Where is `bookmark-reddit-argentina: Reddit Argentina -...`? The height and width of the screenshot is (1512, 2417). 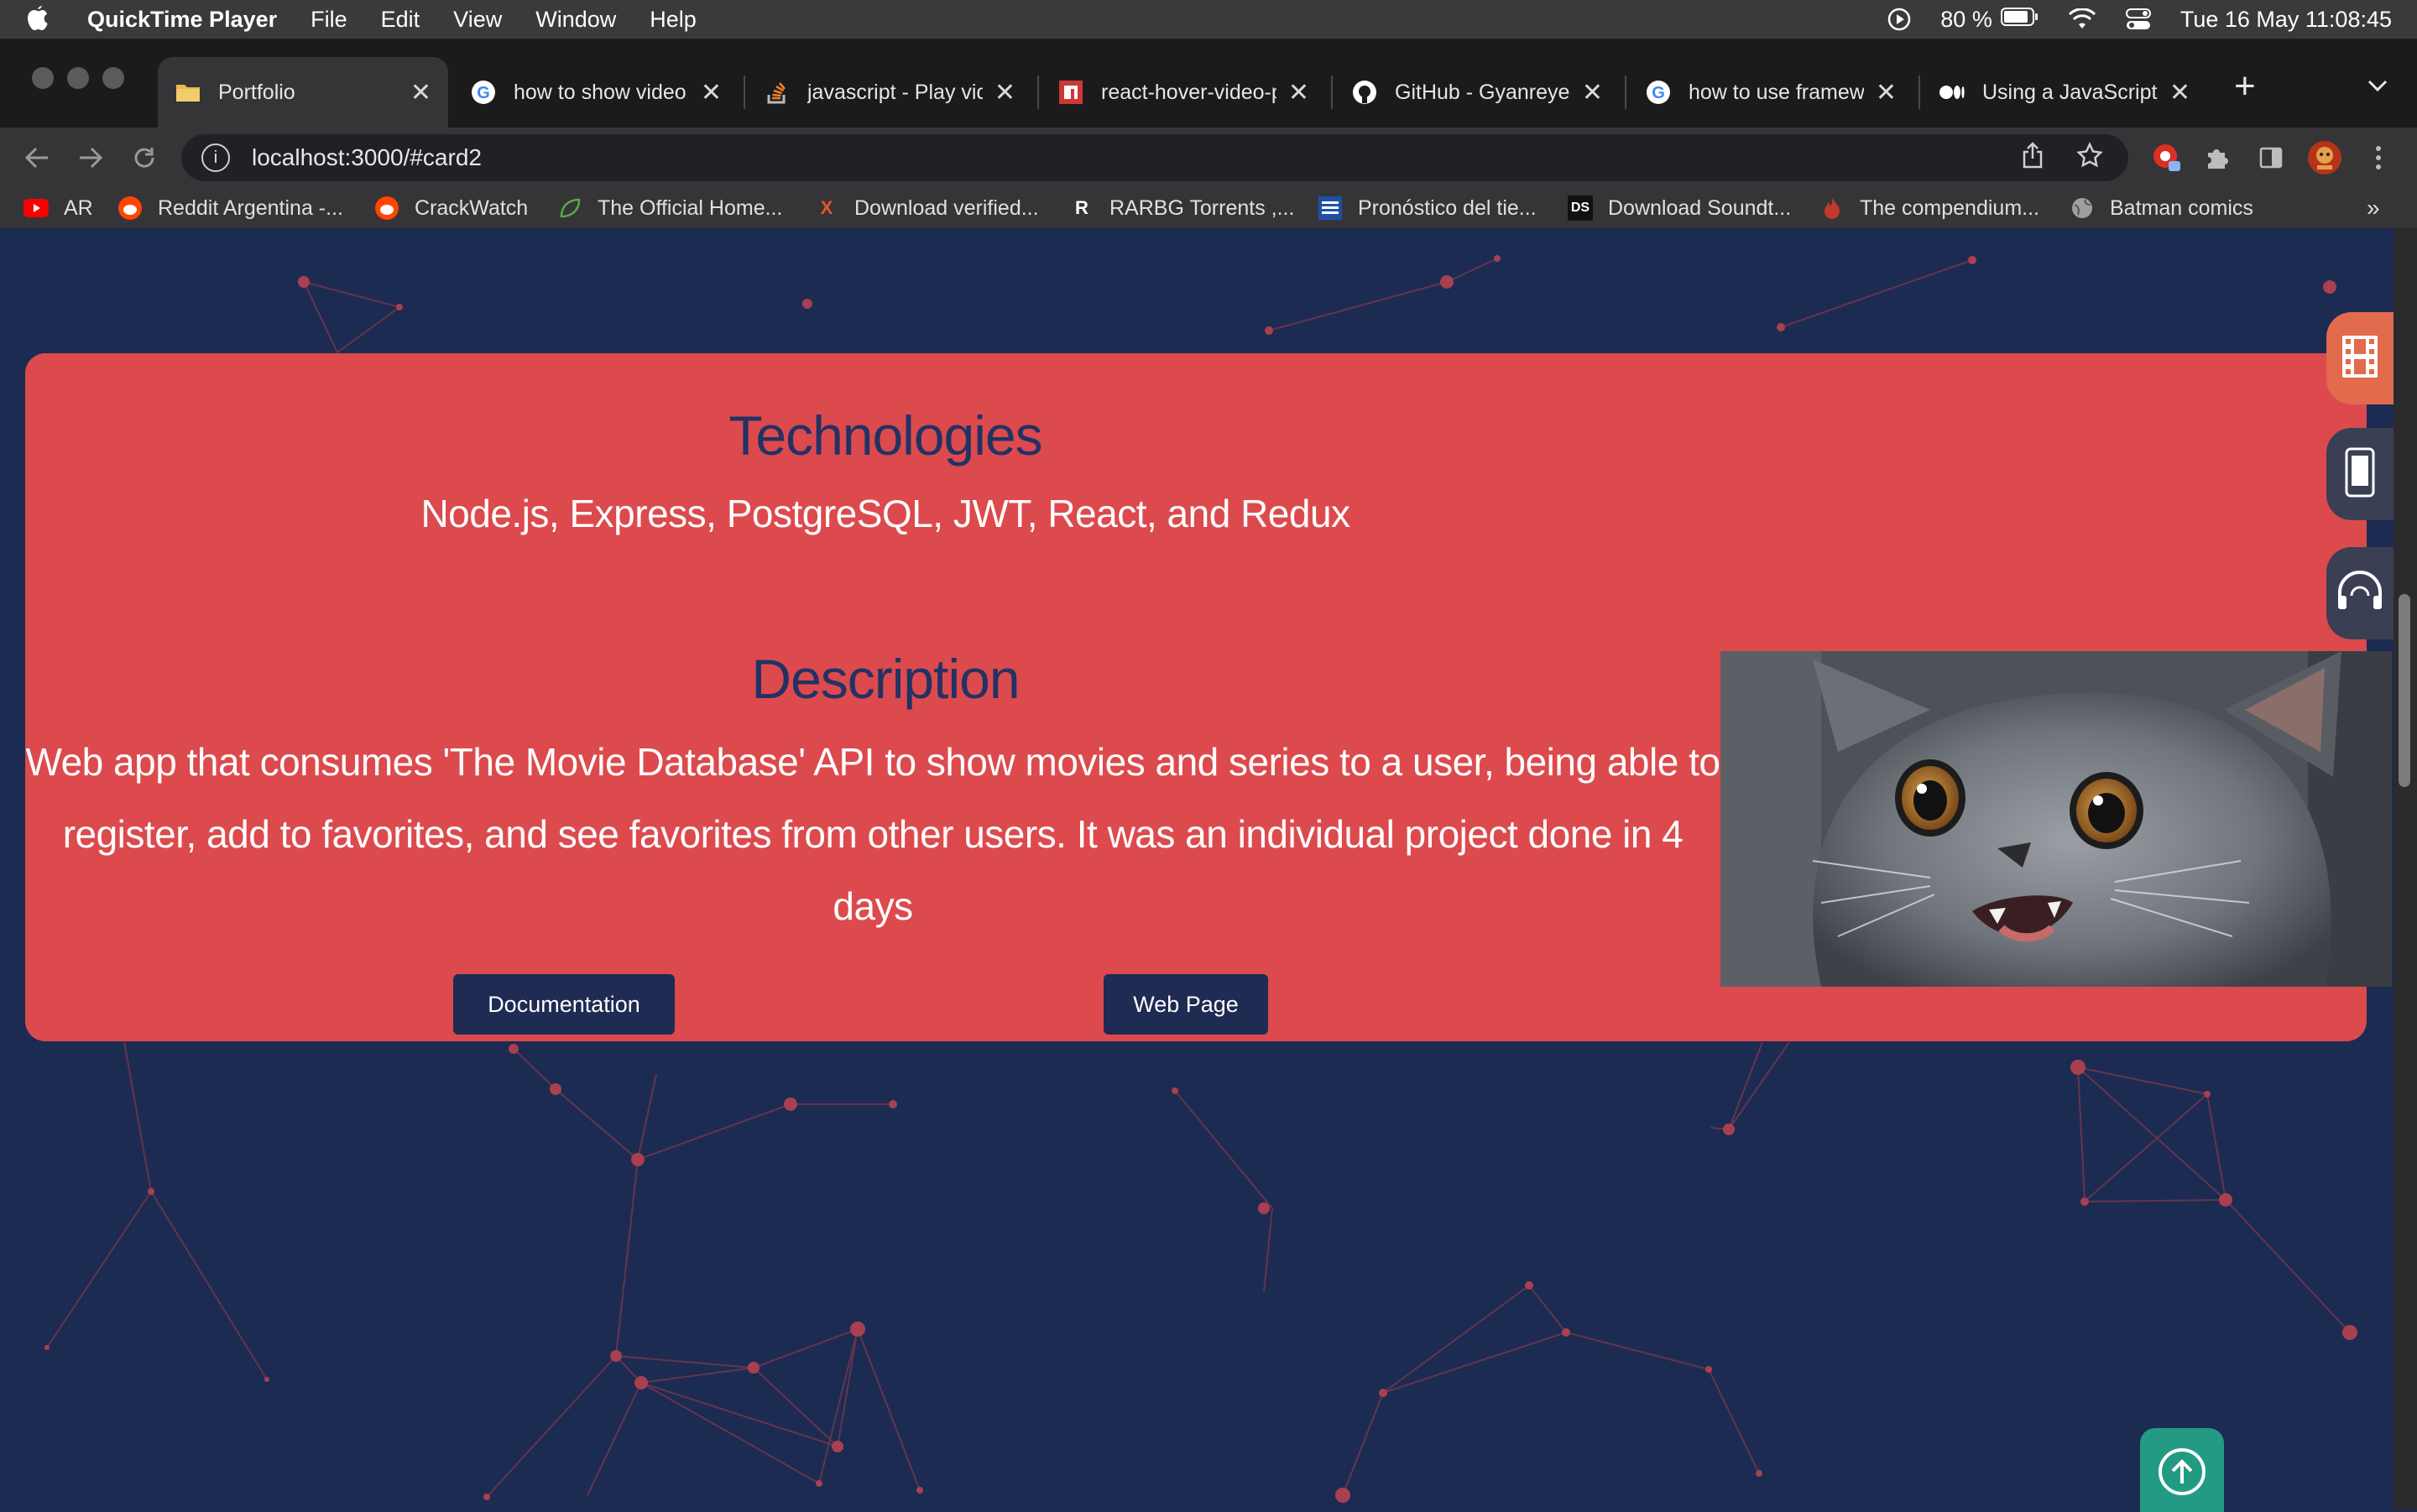 bookmark-reddit-argentina: Reddit Argentina -... is located at coordinates (230, 208).